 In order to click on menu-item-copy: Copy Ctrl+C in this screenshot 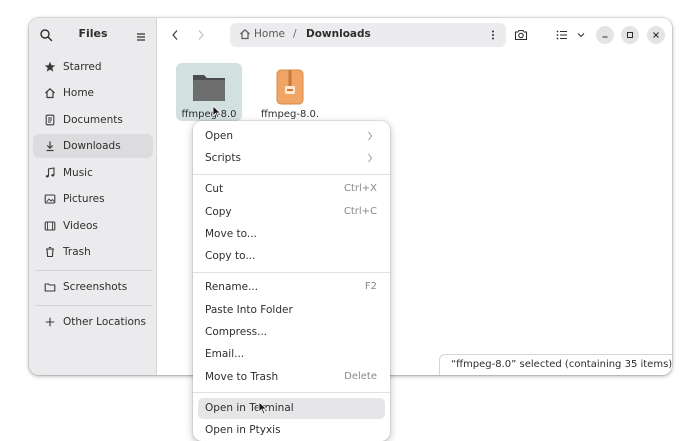, I will do `click(291, 212)`.